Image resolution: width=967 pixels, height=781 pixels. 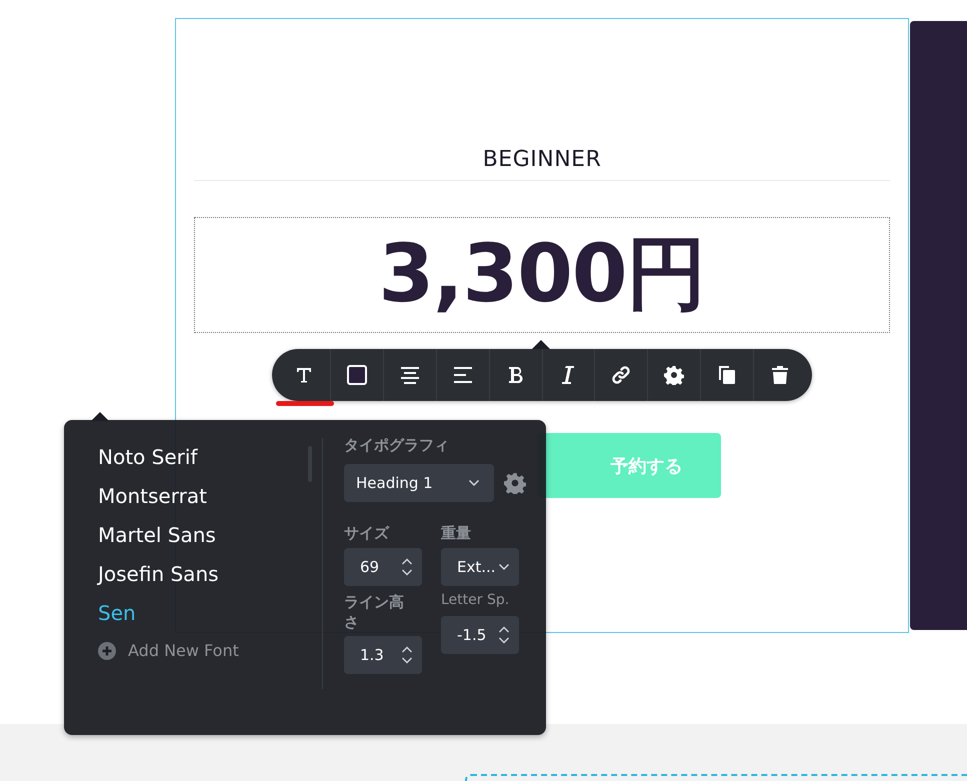 I want to click on weight-label: 重量, so click(x=456, y=534).